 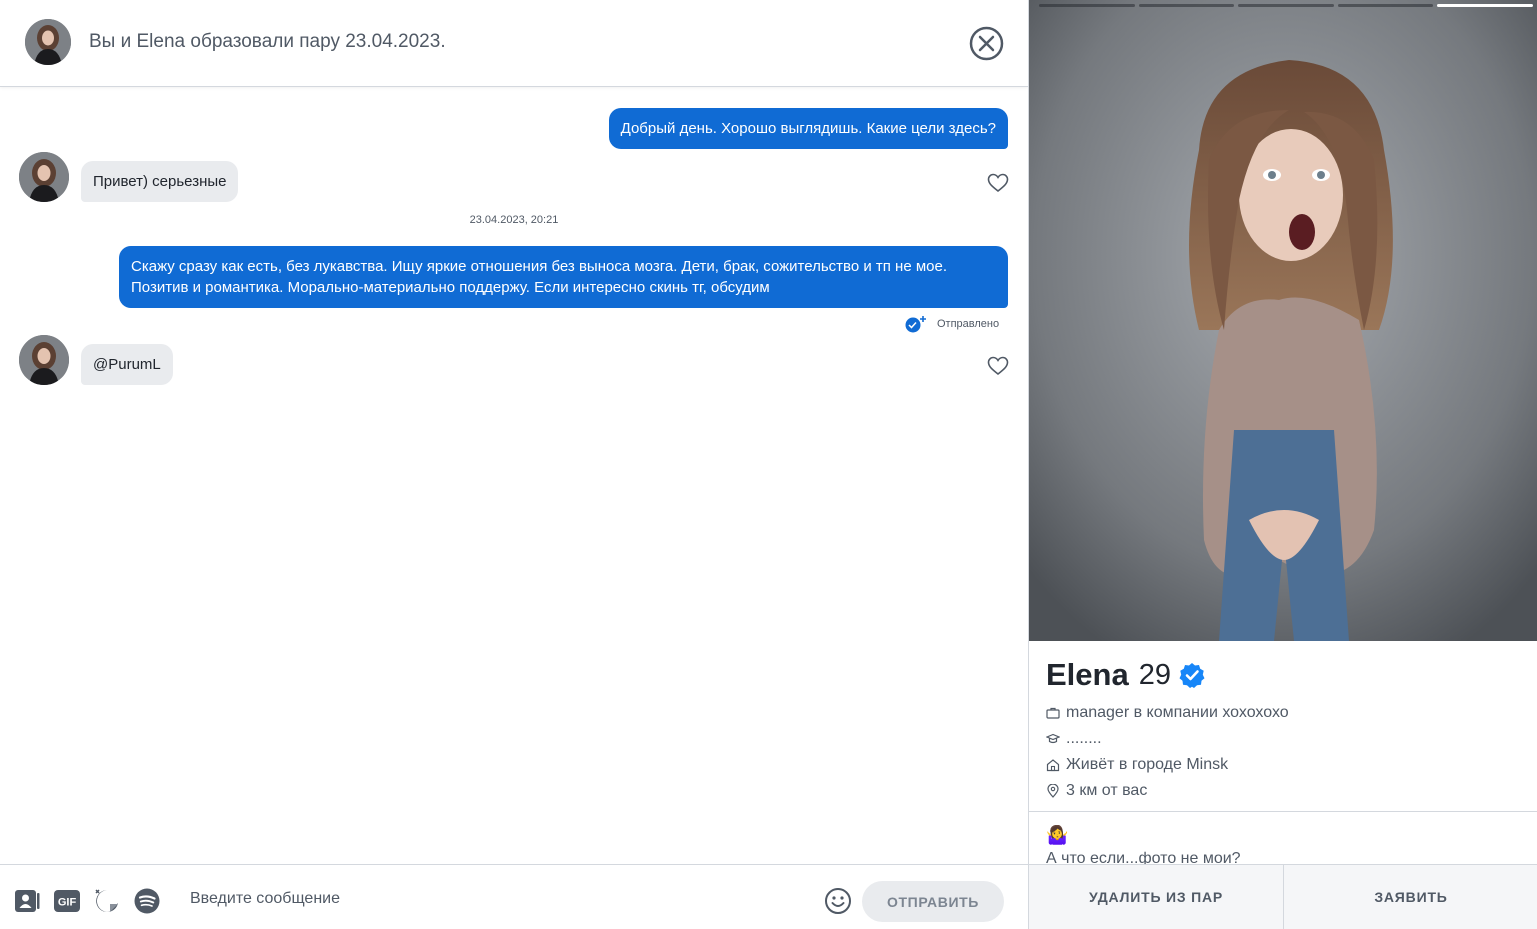 What do you see at coordinates (493, 899) in the screenshot?
I see `message-input` at bounding box center [493, 899].